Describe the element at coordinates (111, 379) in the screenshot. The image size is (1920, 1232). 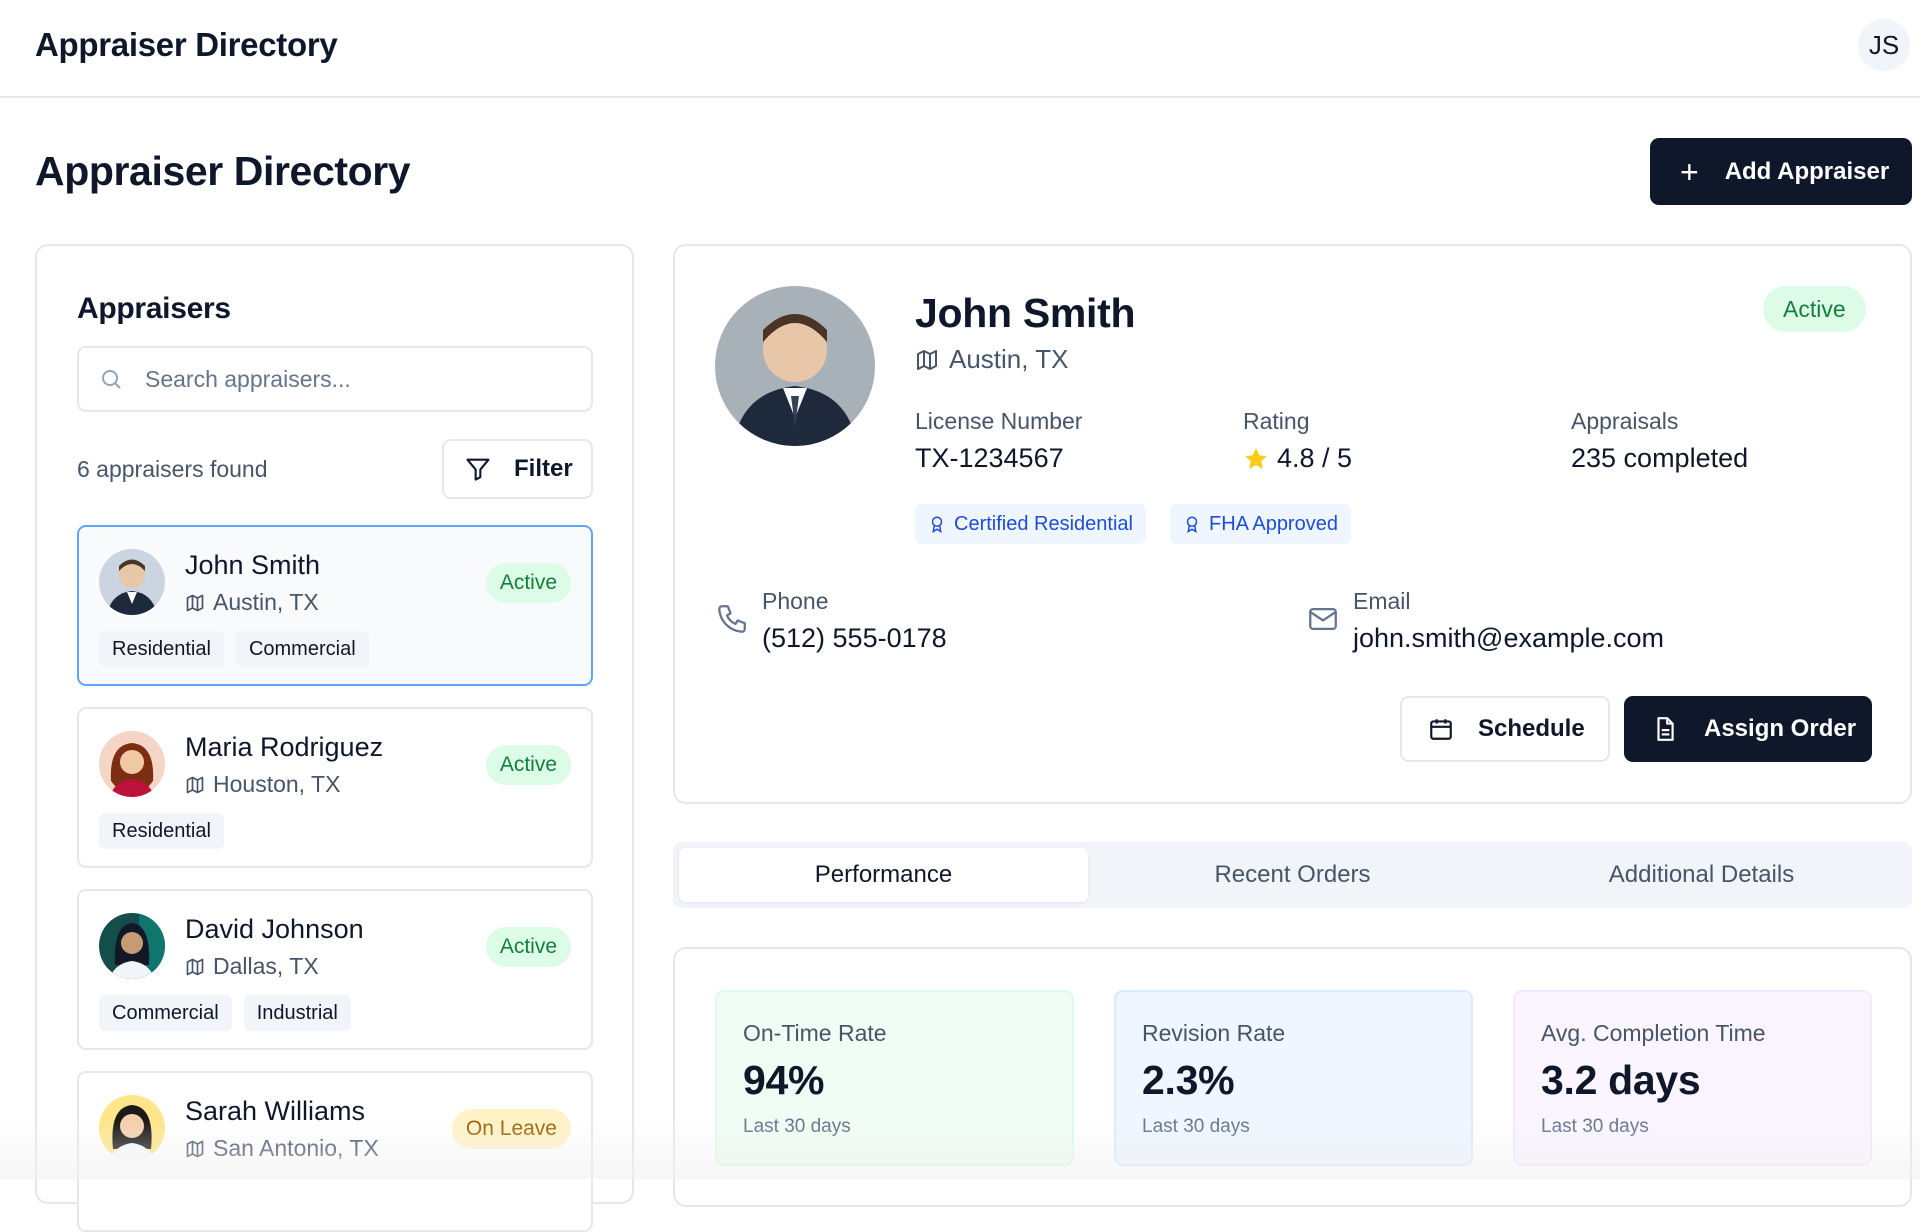
I see `search-icon` at that location.